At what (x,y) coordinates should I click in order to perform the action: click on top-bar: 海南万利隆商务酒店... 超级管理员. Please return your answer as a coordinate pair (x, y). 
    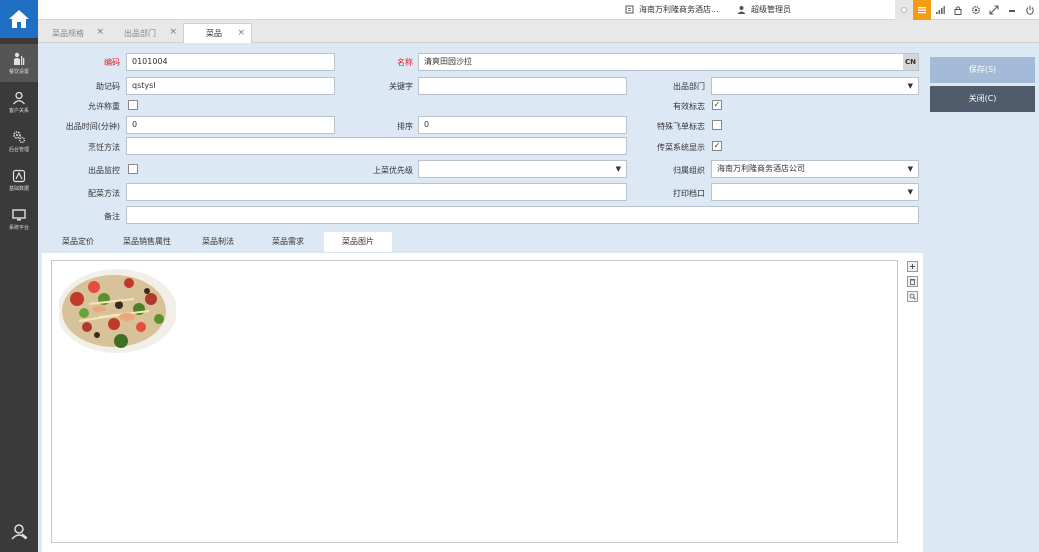
    Looking at the image, I should click on (538, 10).